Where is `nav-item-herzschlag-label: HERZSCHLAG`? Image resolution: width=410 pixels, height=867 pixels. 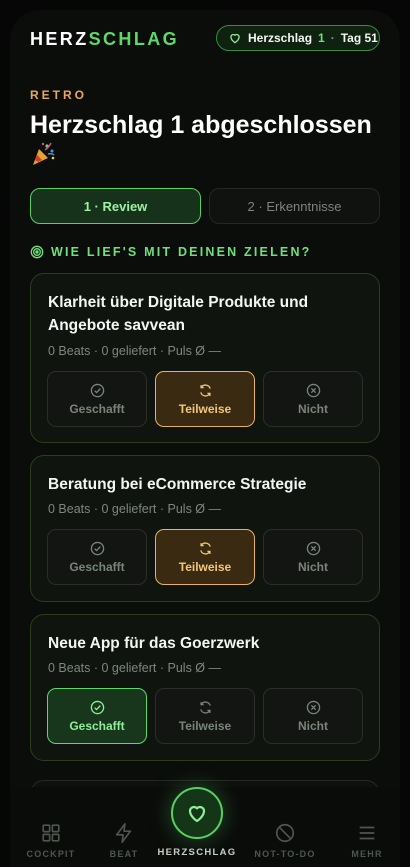 nav-item-herzschlag-label: HERZSCHLAG is located at coordinates (197, 852).